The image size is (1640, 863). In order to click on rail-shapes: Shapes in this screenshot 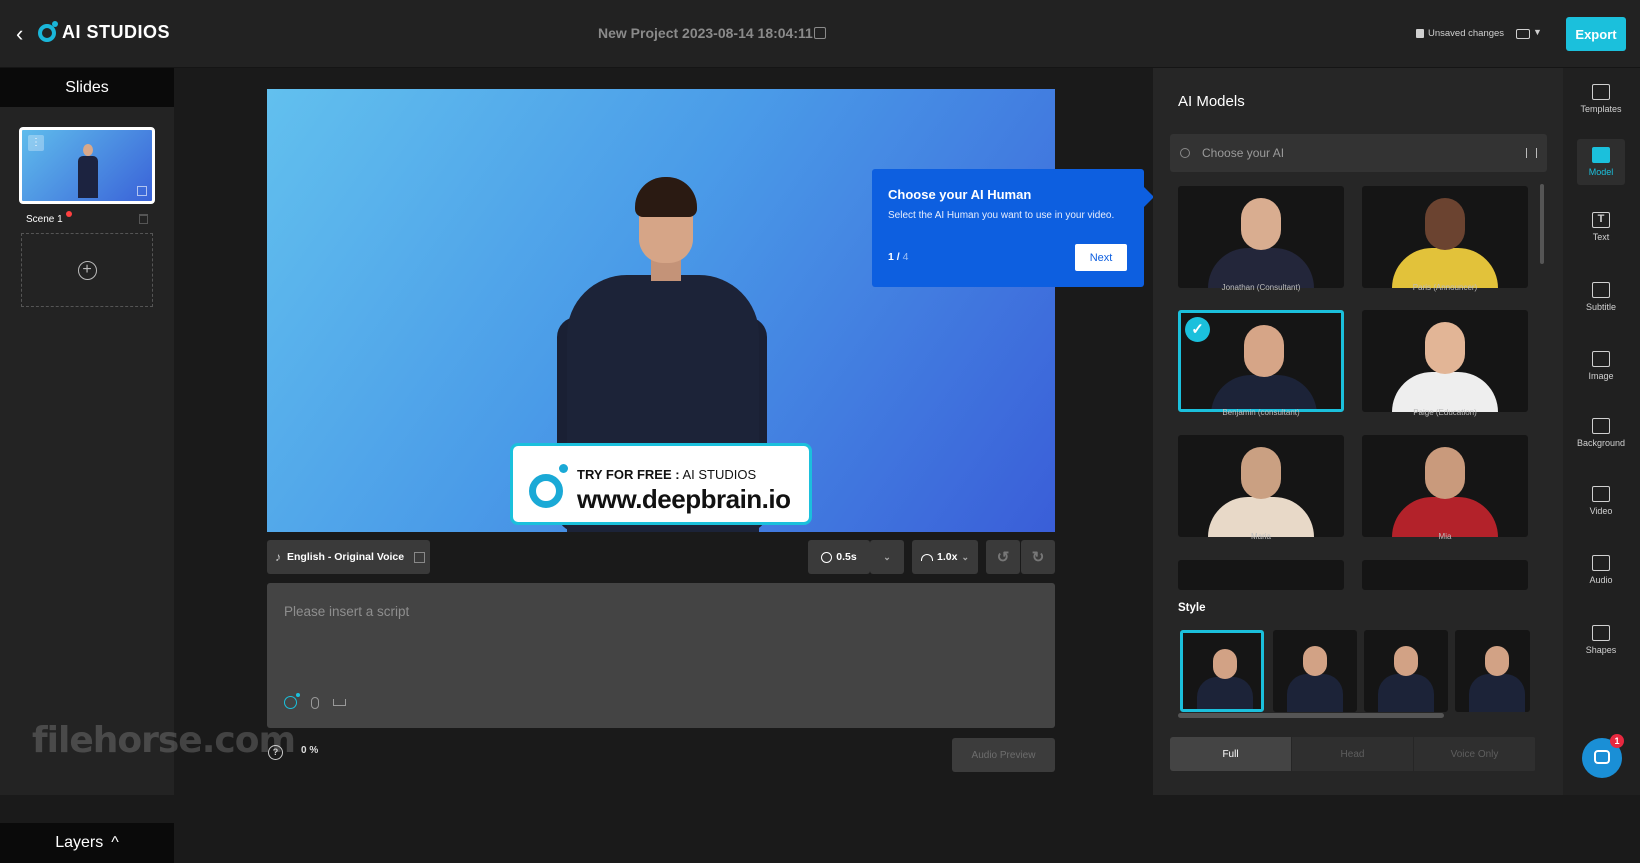, I will do `click(1601, 640)`.